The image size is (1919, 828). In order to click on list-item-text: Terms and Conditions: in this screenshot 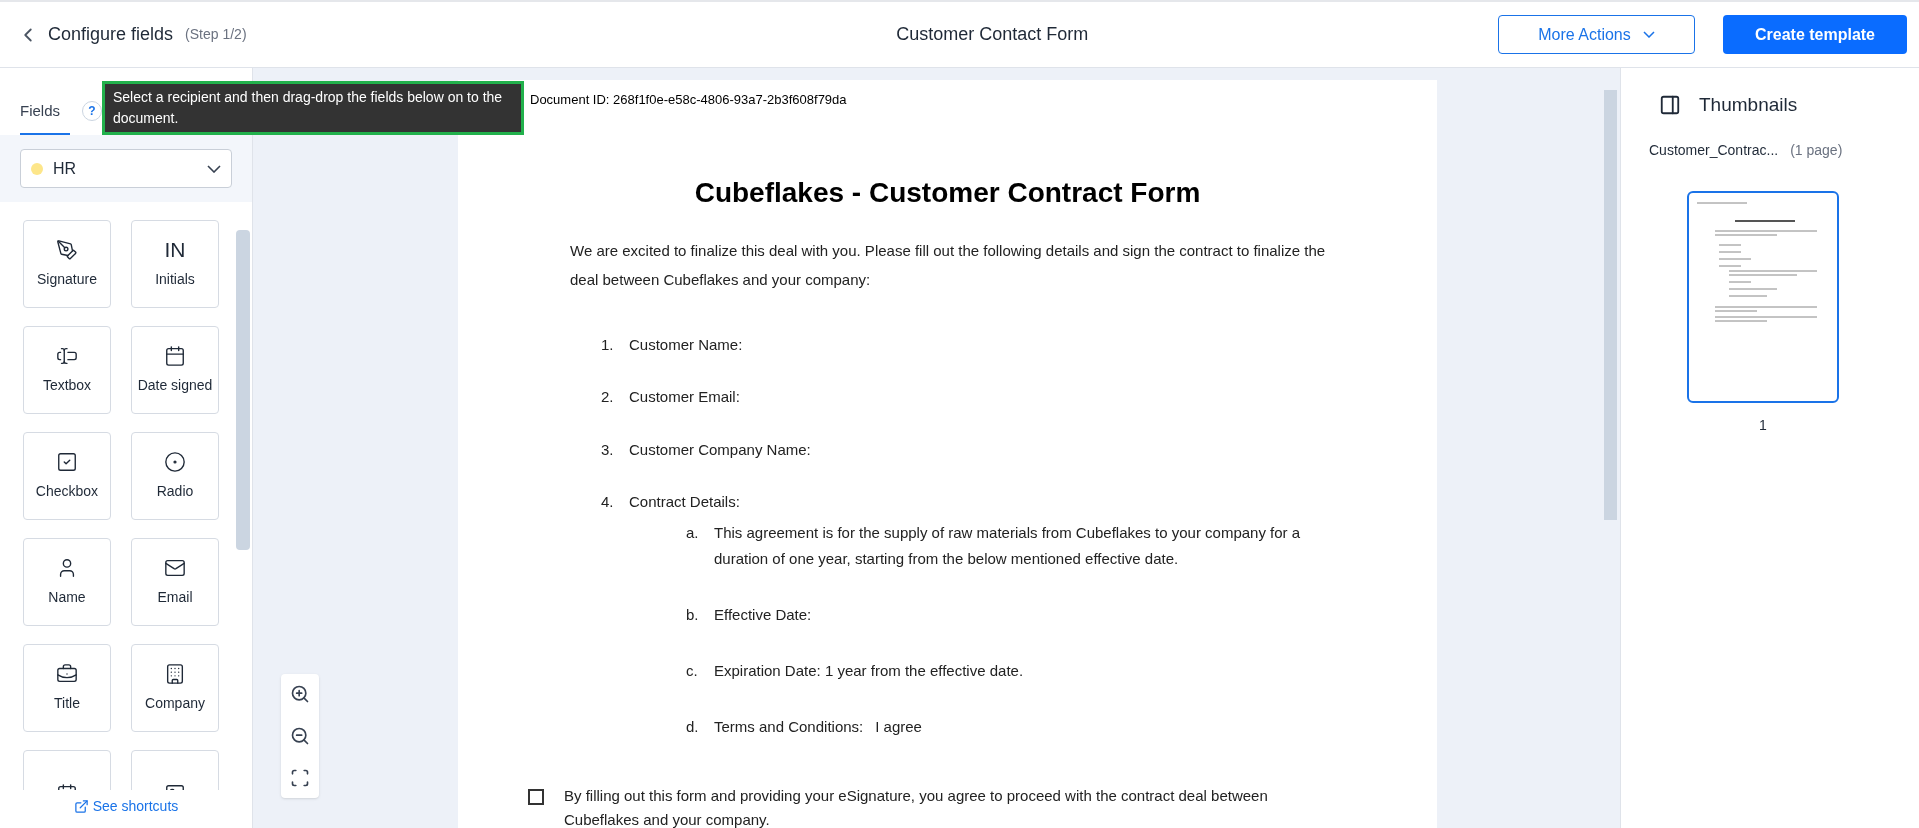, I will do `click(789, 726)`.